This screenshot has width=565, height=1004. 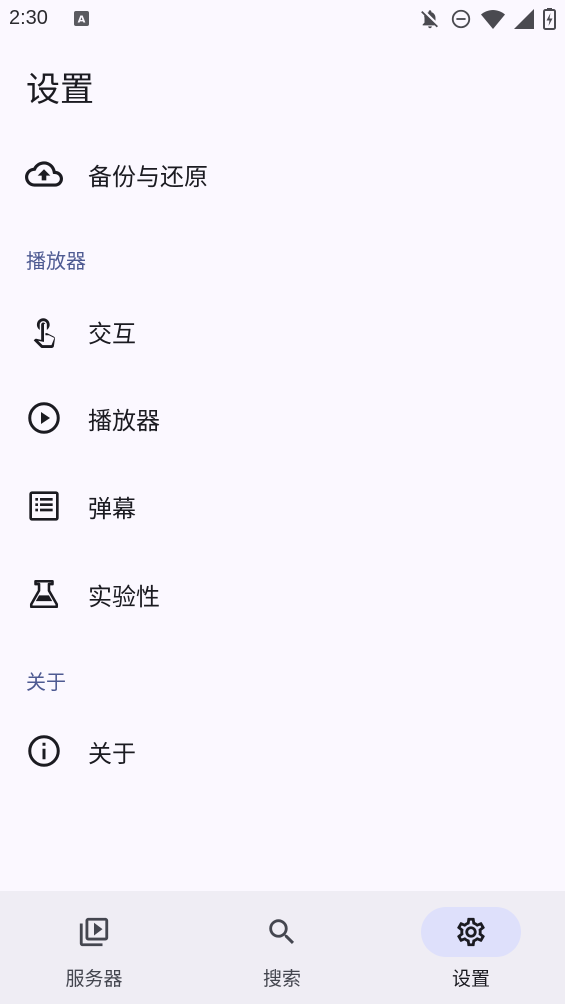 What do you see at coordinates (282, 751) in the screenshot?
I see `settings-item-about: 关于` at bounding box center [282, 751].